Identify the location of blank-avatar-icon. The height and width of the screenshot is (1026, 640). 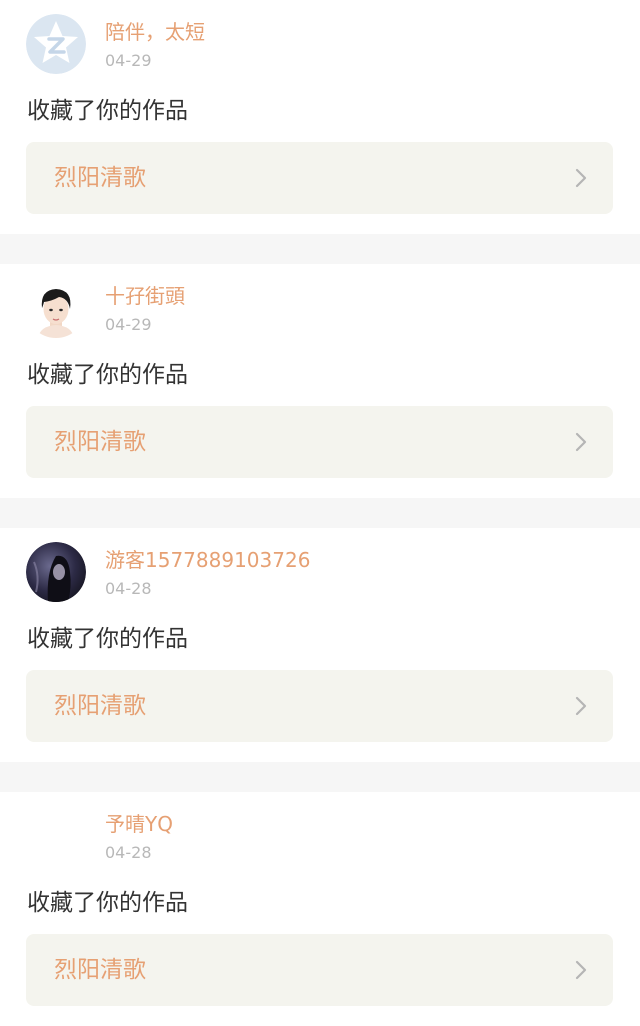
(56, 836).